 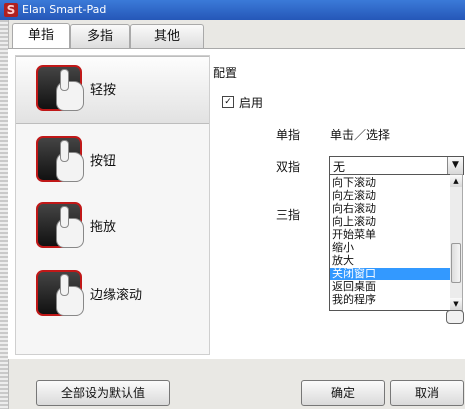 What do you see at coordinates (103, 90) in the screenshot?
I see `nav-item-label: 轻按` at bounding box center [103, 90].